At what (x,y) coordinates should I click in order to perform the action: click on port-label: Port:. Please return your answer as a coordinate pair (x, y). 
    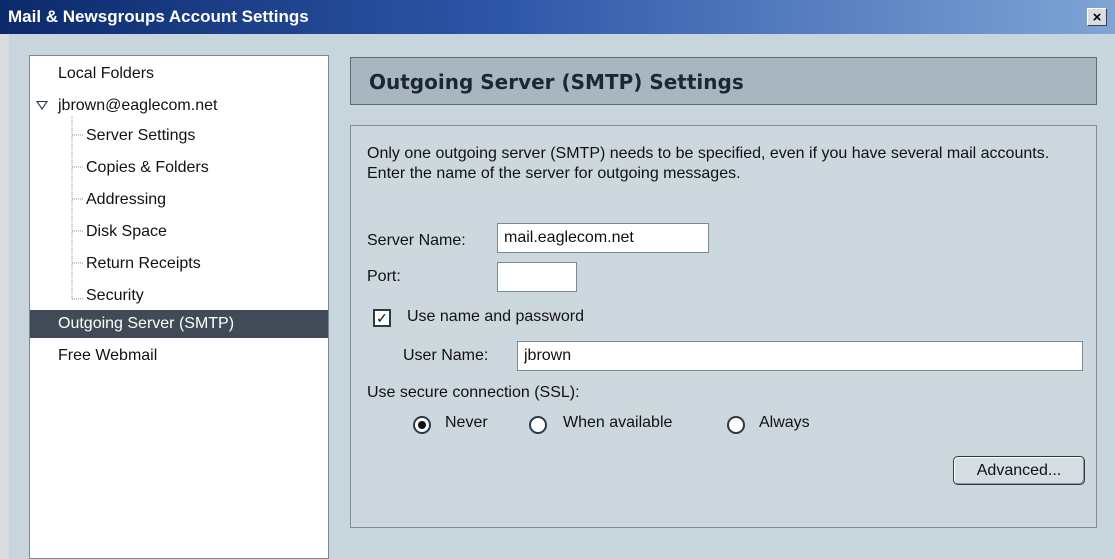
    Looking at the image, I should click on (384, 276).